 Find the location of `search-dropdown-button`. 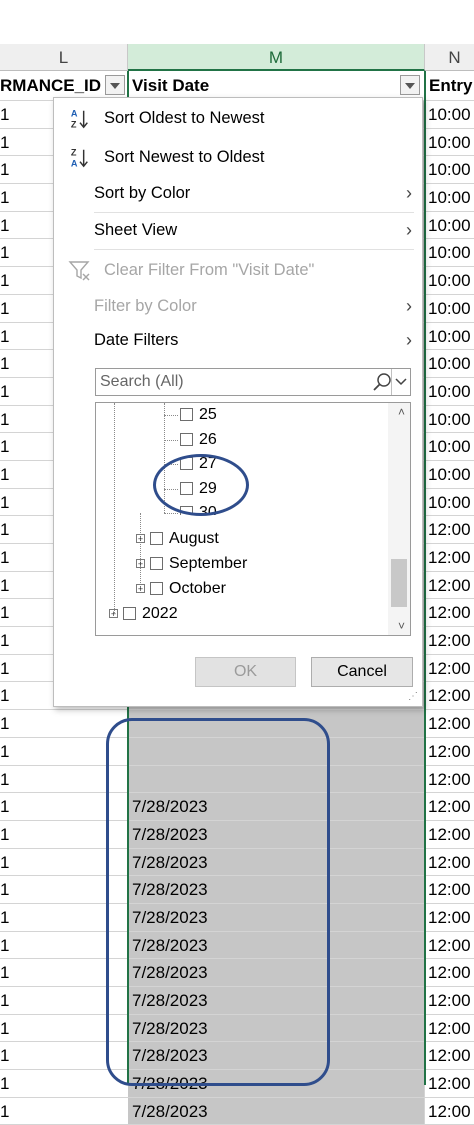

search-dropdown-button is located at coordinates (400, 382).